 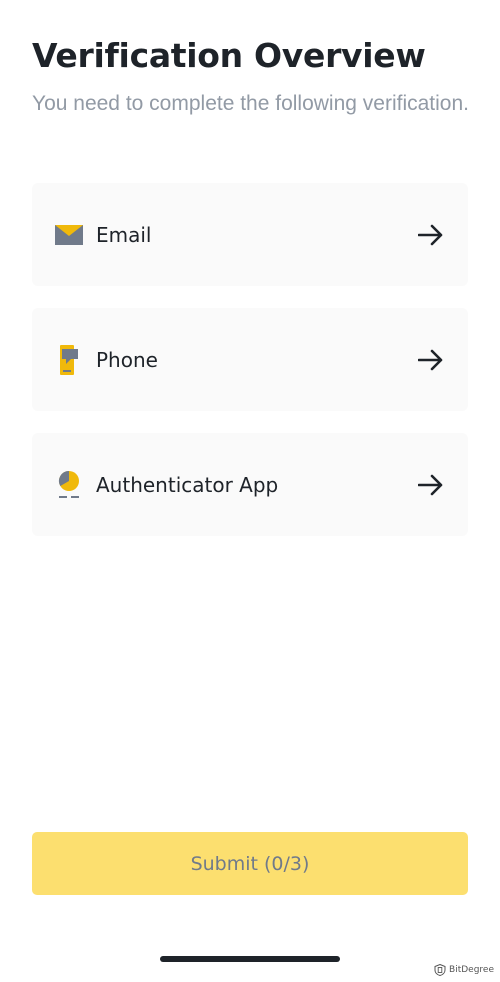 What do you see at coordinates (250, 359) in the screenshot?
I see `phone-option: Phone` at bounding box center [250, 359].